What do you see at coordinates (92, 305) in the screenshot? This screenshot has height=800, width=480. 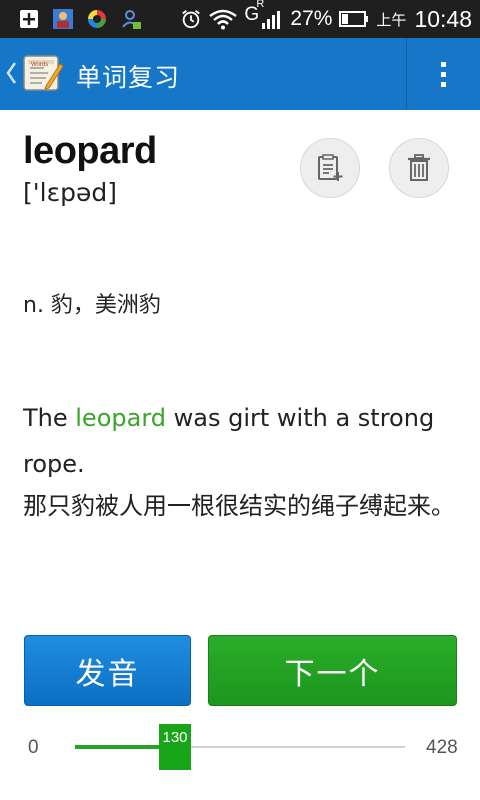 I see `word-definition: n. 豹，美洲豹` at bounding box center [92, 305].